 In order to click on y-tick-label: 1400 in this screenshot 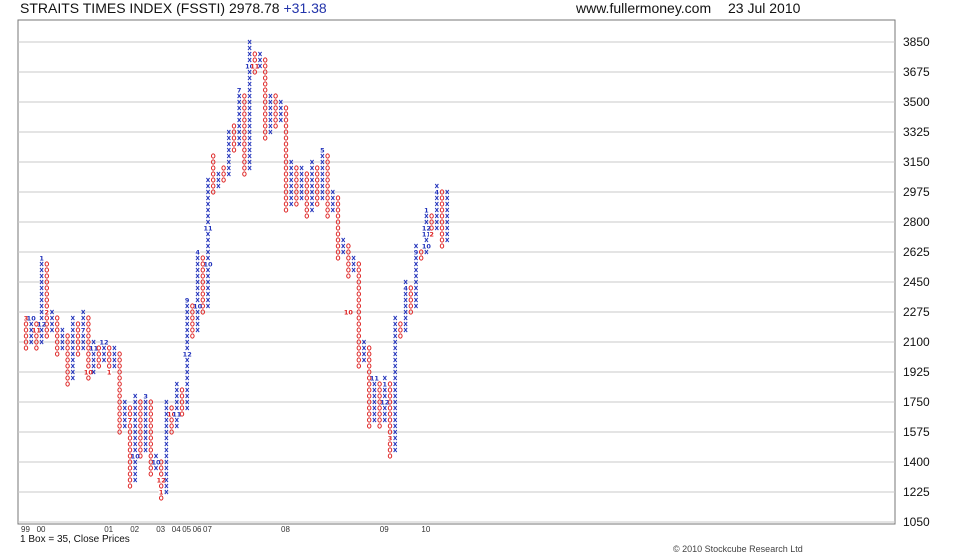, I will do `click(916, 462)`.